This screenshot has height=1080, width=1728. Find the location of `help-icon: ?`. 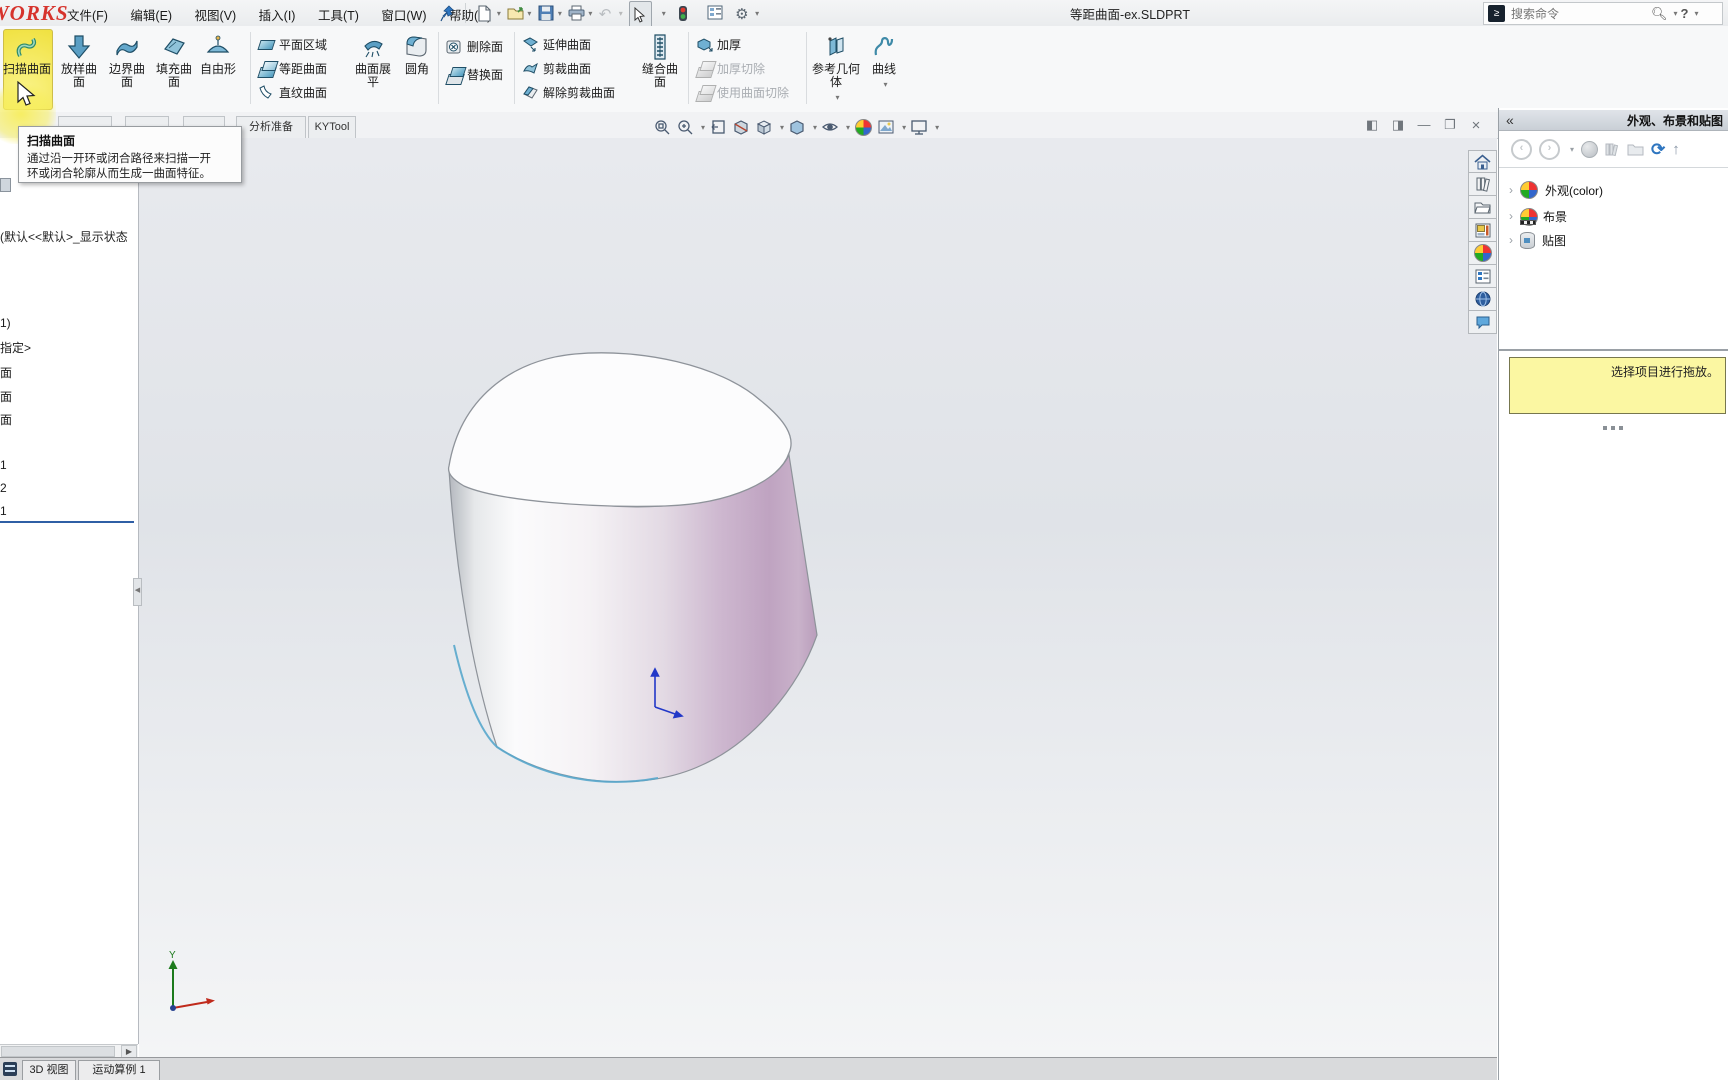

help-icon: ? is located at coordinates (1685, 13).